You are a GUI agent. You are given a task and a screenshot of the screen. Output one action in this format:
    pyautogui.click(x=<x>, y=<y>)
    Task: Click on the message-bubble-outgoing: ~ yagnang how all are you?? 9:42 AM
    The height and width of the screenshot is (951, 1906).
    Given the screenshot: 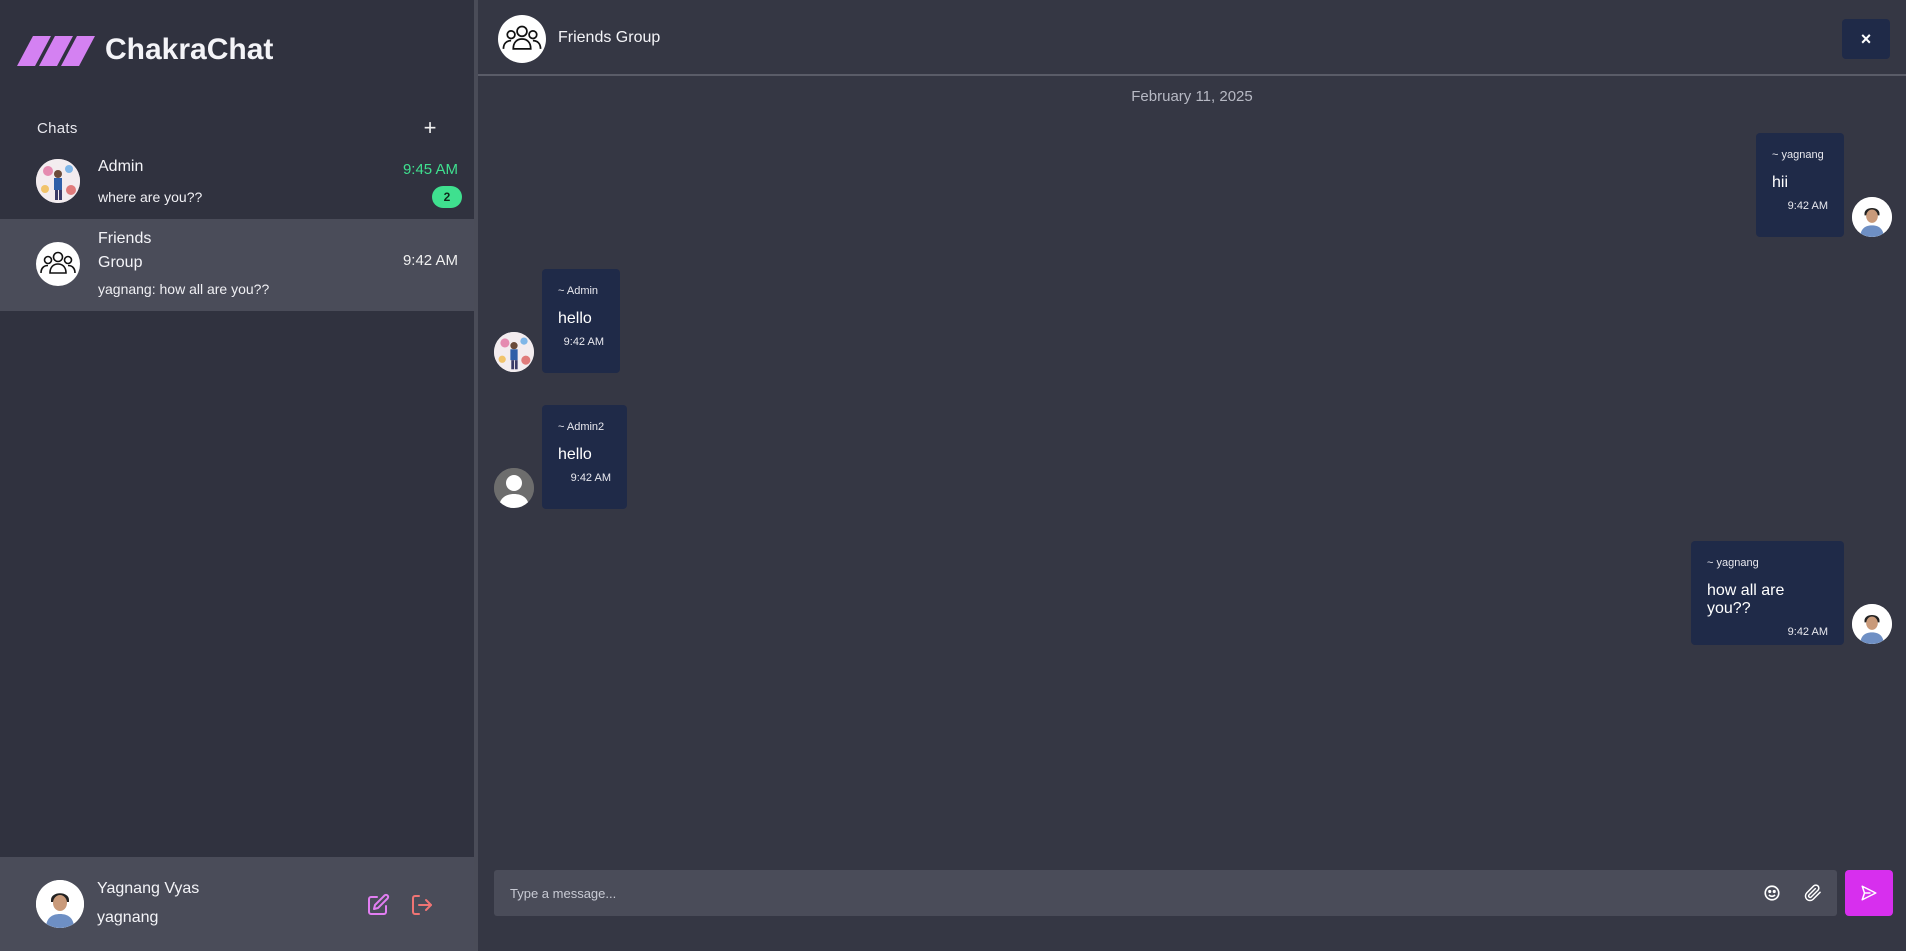 What is the action you would take?
    pyautogui.click(x=1767, y=593)
    